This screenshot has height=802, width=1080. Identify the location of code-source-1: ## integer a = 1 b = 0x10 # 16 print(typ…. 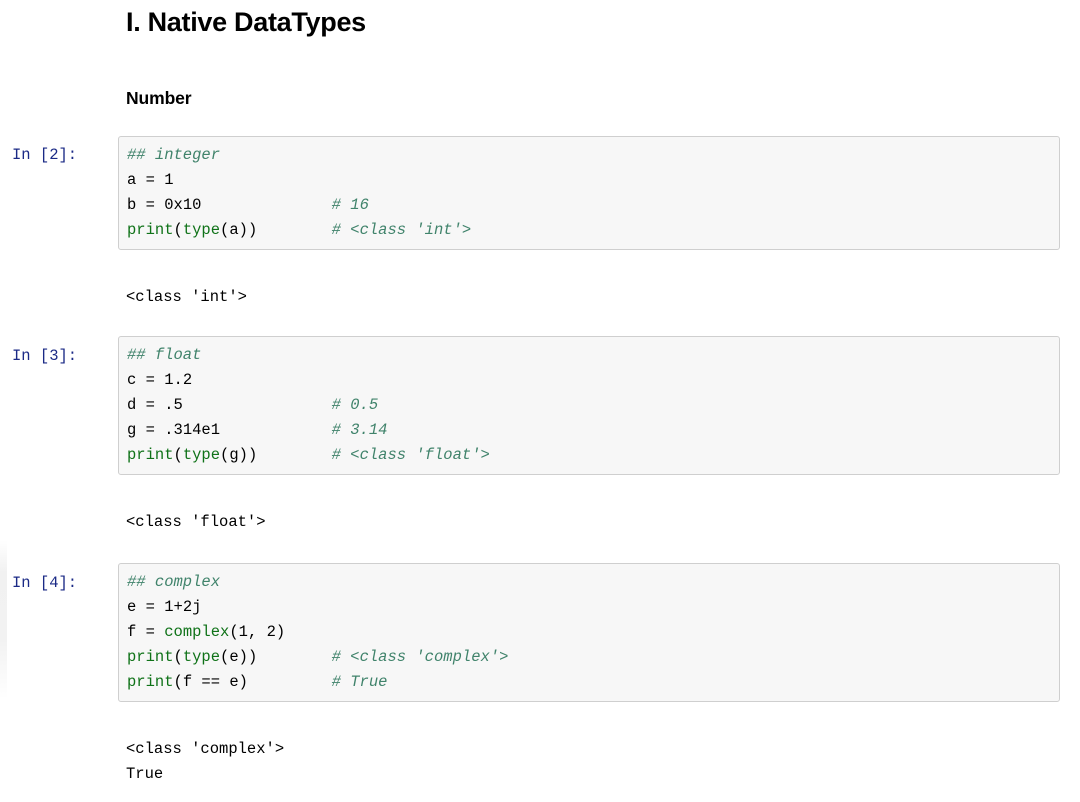
(589, 193).